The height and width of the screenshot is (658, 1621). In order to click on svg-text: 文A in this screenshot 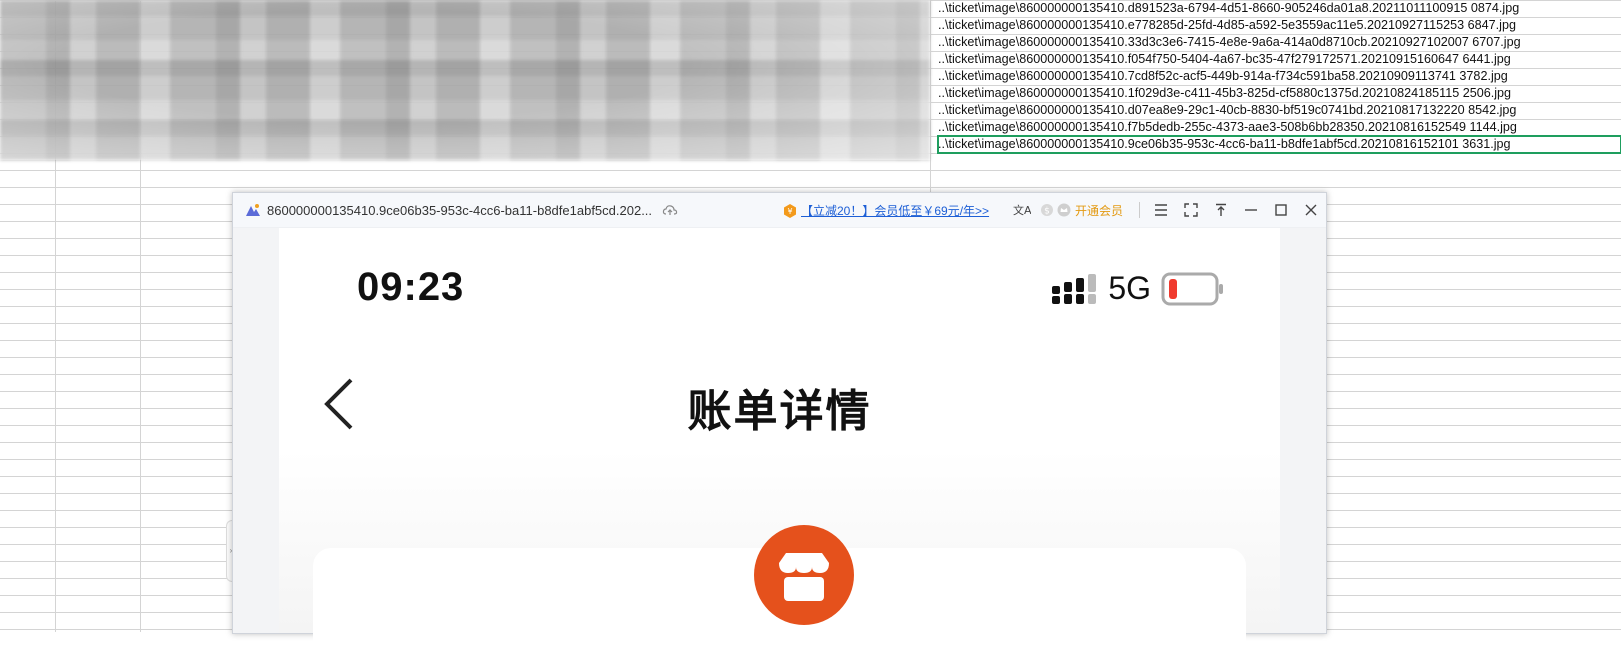, I will do `click(1022, 210)`.